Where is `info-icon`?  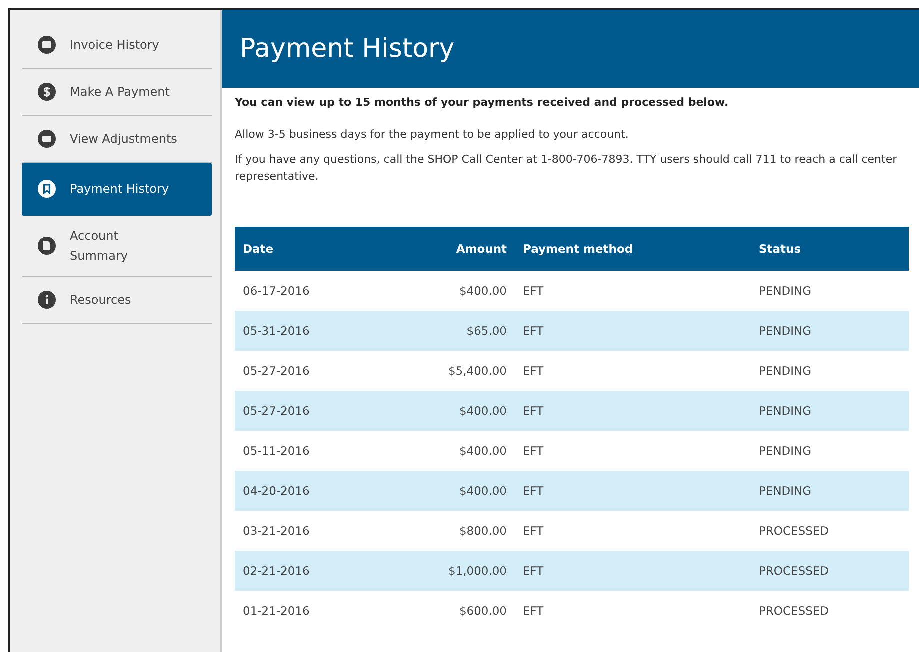 info-icon is located at coordinates (47, 300).